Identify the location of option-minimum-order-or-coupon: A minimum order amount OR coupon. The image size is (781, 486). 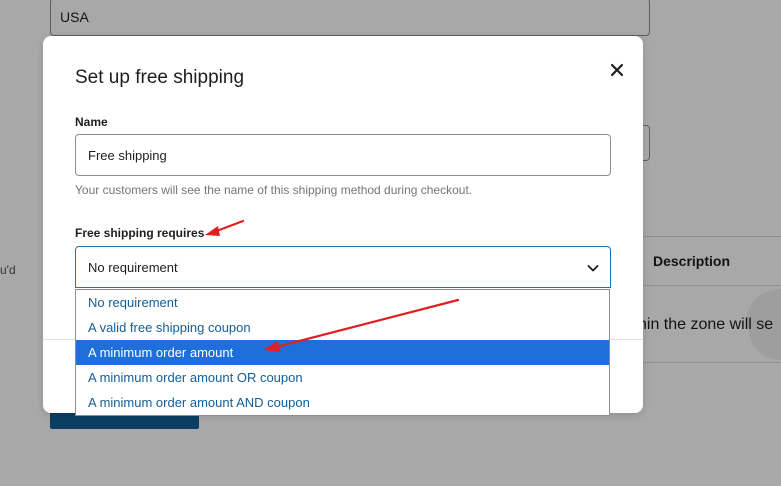
(342, 377).